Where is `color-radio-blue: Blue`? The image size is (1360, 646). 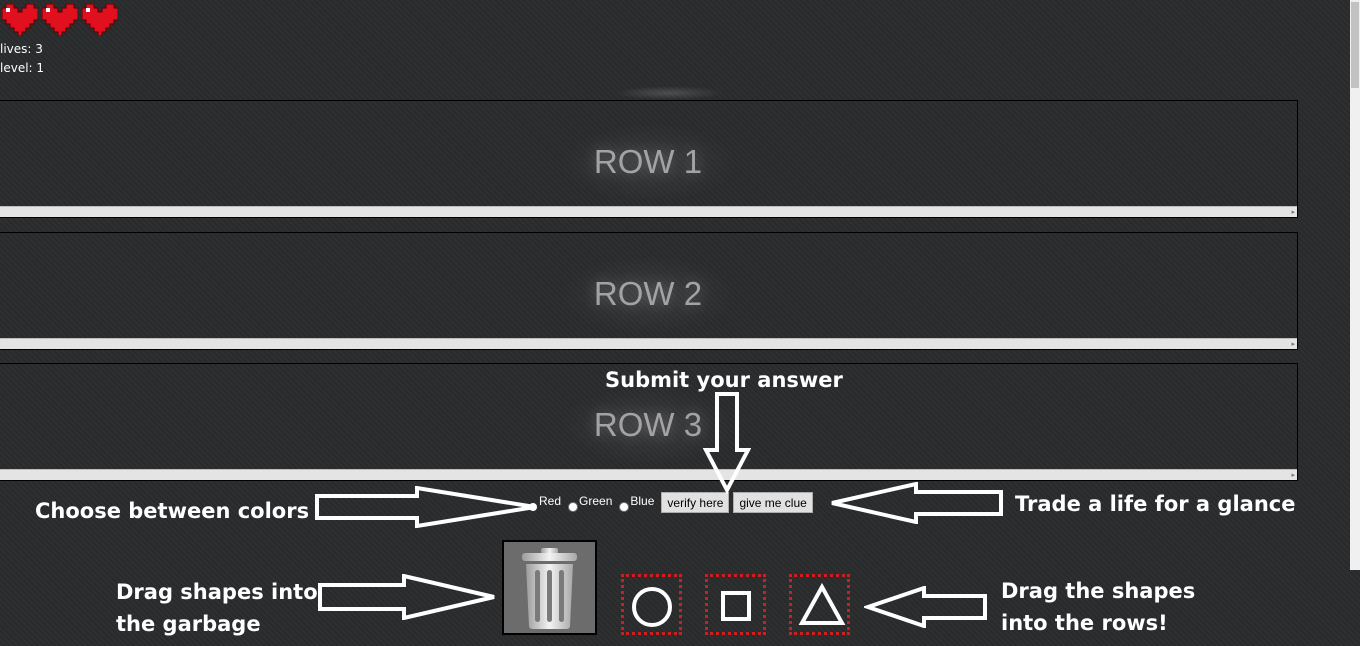 color-radio-blue: Blue is located at coordinates (636, 503).